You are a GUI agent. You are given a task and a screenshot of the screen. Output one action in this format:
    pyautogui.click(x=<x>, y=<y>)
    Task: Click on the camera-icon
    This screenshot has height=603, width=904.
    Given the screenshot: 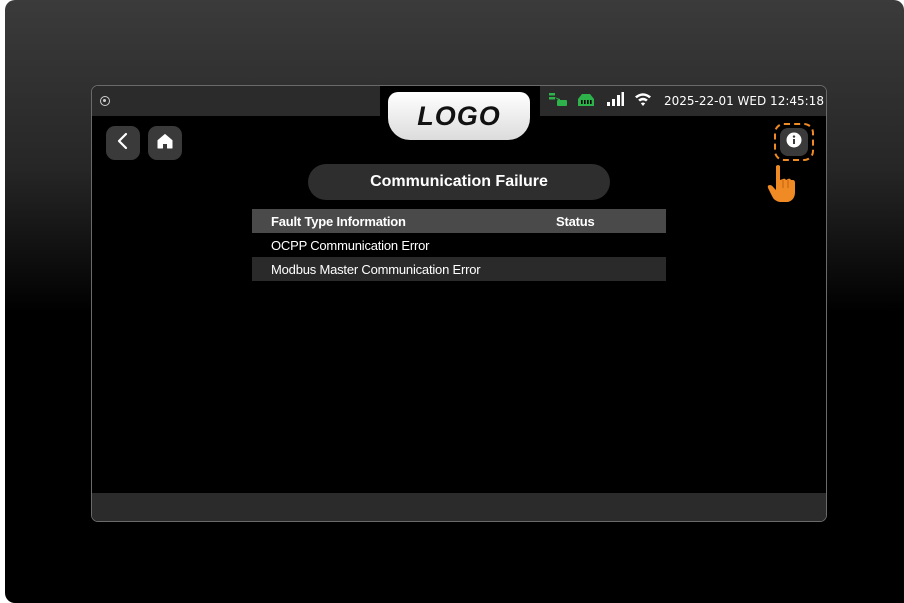 What is the action you would take?
    pyautogui.click(x=105, y=101)
    